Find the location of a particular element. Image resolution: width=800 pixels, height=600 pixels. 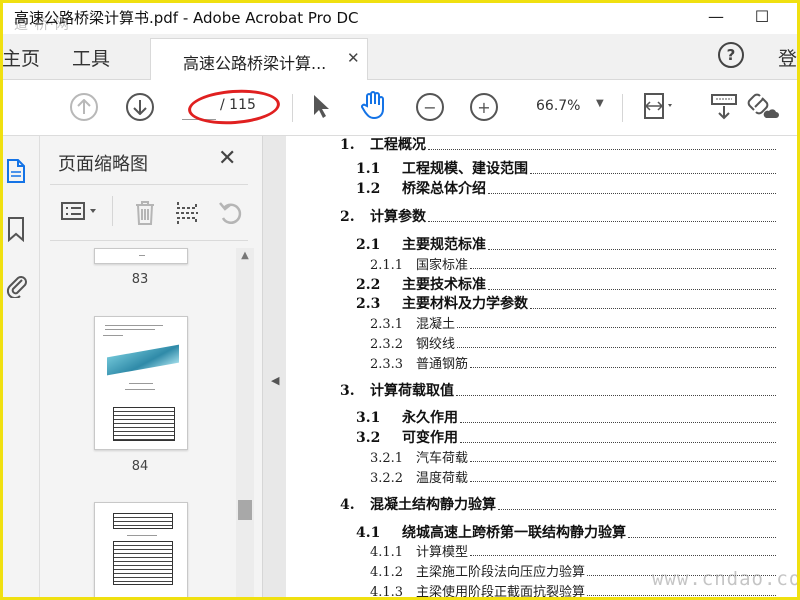

thumb-bridge-model-image is located at coordinates (143, 360).